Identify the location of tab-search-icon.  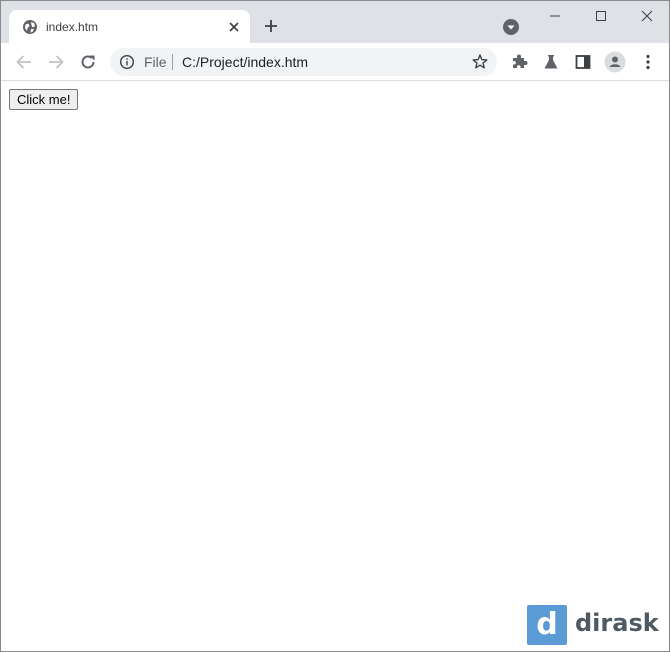
(511, 27).